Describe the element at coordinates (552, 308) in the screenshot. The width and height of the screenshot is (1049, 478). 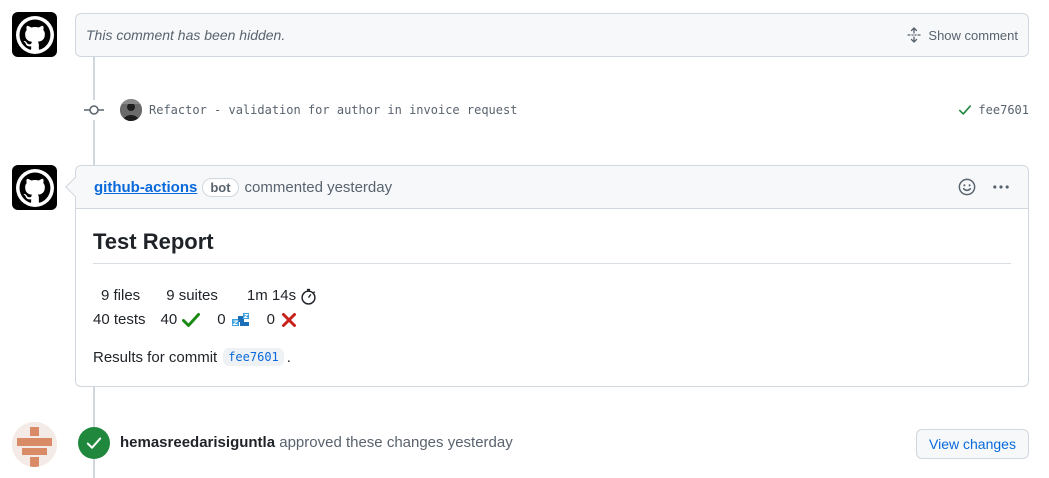
I see `test-stats: 9 files 9 suites 1m 14s 40 tests 40 0 0` at that location.